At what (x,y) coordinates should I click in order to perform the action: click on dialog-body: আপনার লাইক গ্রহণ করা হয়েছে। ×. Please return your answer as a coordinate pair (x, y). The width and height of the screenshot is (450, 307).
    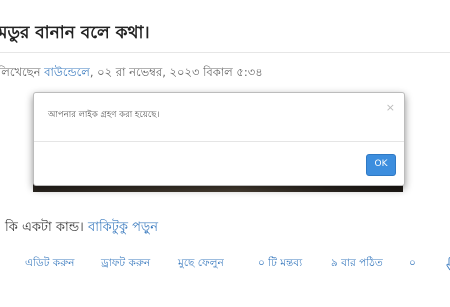
    Looking at the image, I should click on (219, 117).